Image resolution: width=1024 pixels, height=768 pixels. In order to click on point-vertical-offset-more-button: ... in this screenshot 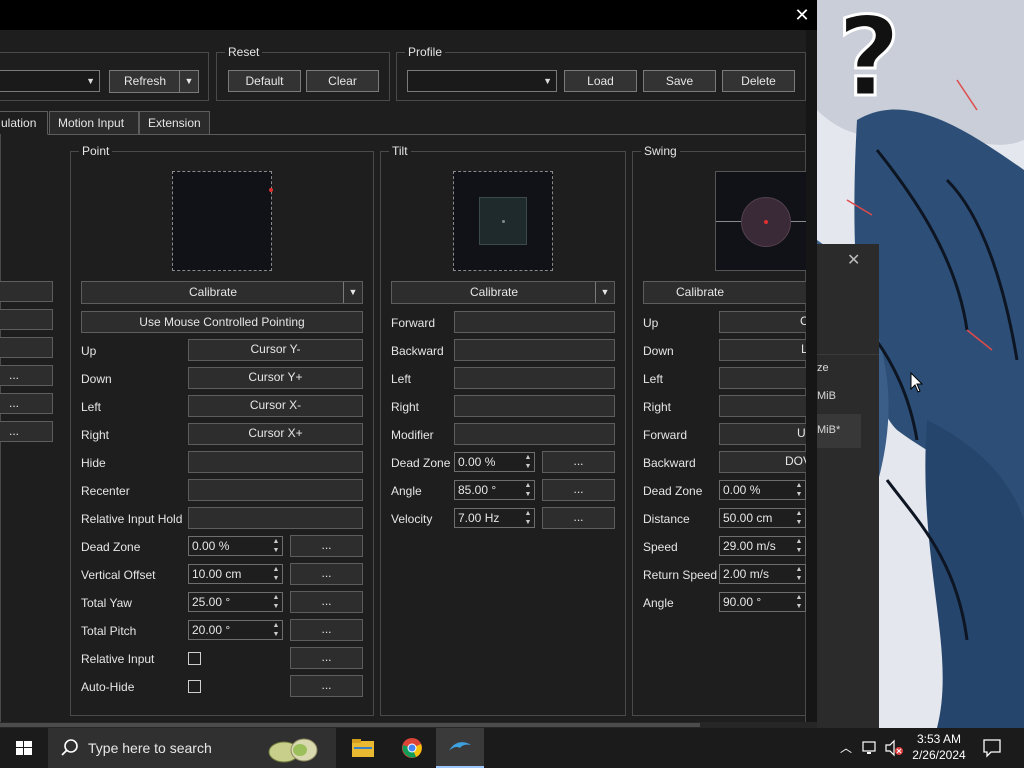, I will do `click(326, 574)`.